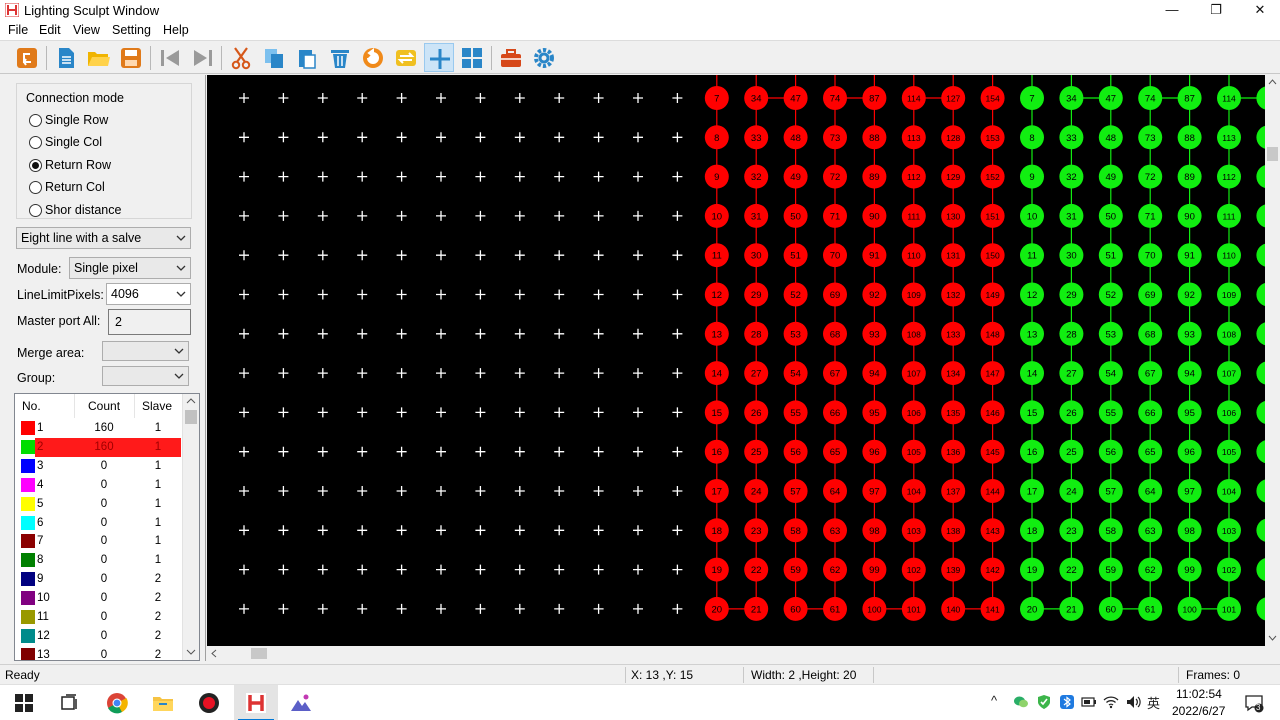 This screenshot has height=720, width=1280. Describe the element at coordinates (105, 406) in the screenshot. I see `column-header-count: Count` at that location.